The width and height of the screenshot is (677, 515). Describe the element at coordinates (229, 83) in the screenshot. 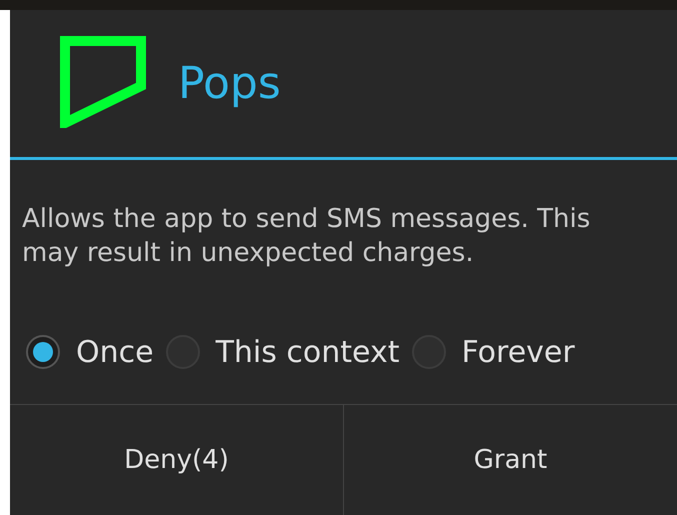

I see `dialog-title: Pops` at that location.